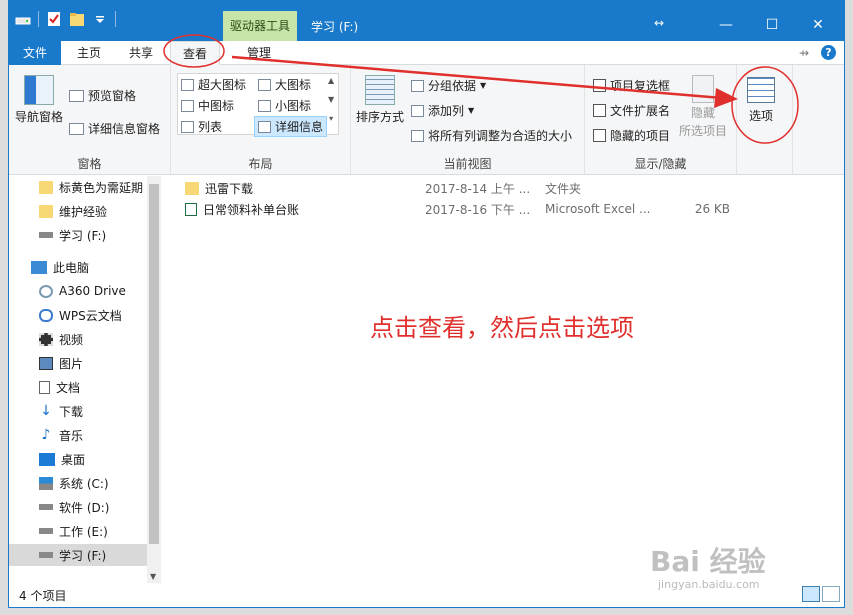 This screenshot has width=853, height=615. What do you see at coordinates (46, 363) in the screenshot?
I see `picture-icon` at bounding box center [46, 363].